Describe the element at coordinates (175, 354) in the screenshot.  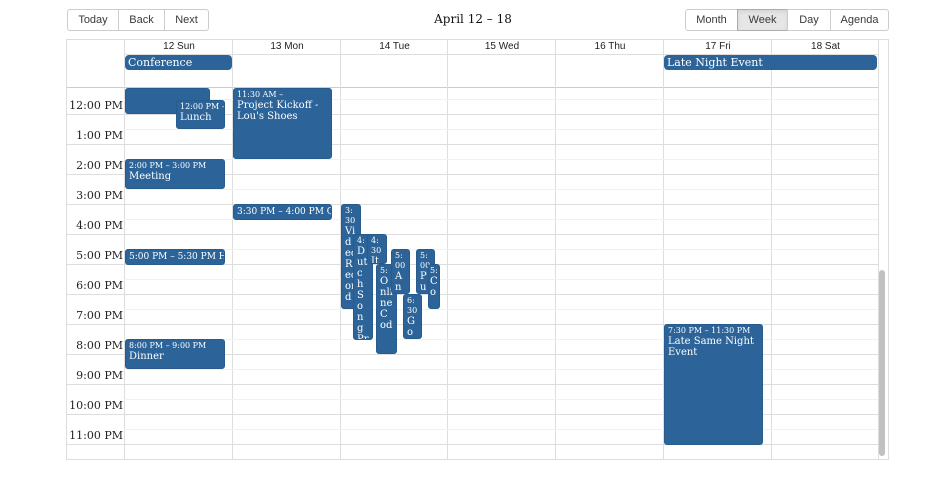
I see `event-dinner: 8:00 PM – 9:00 PM Dinner` at that location.